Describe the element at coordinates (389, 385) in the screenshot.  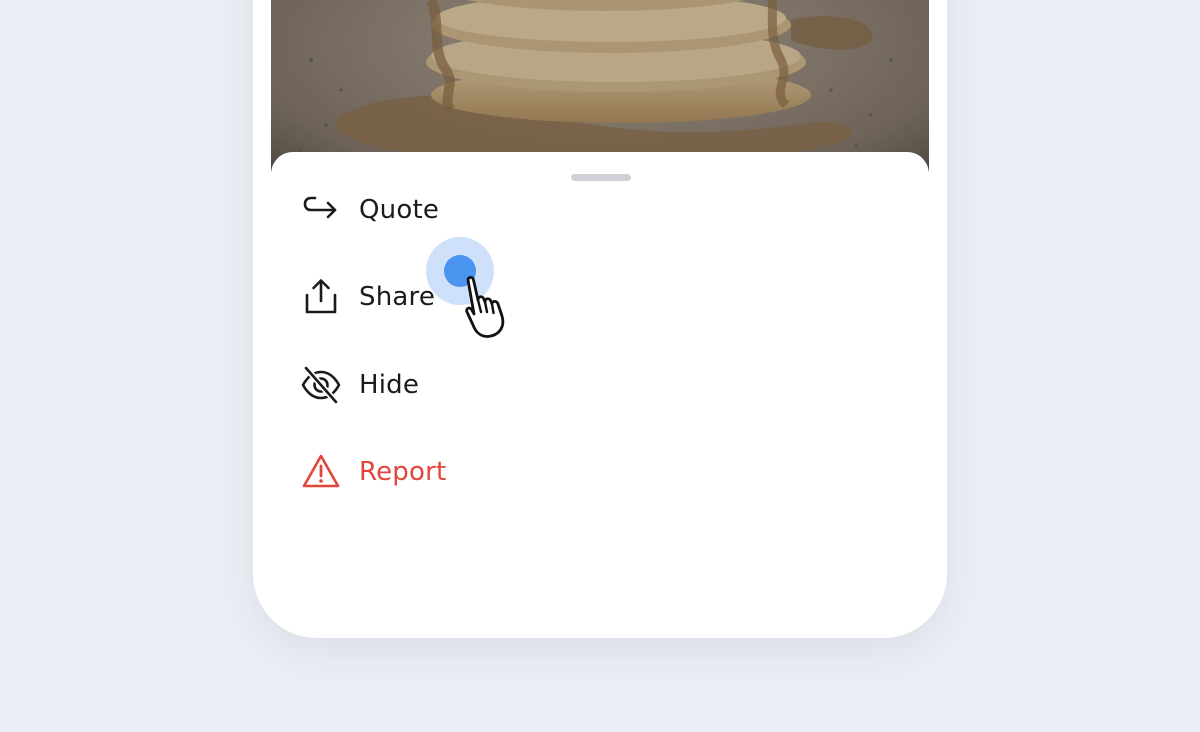
I see `menu-item-label: Hide` at that location.